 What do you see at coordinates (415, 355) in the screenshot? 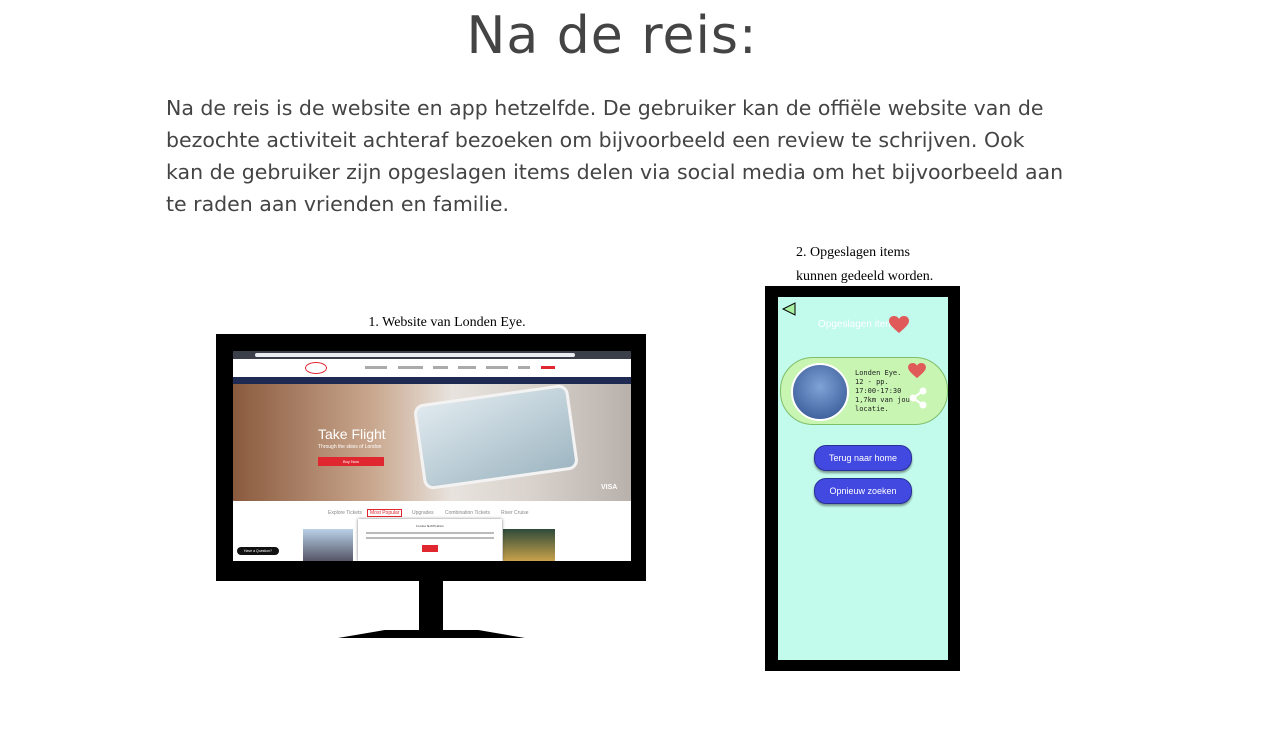
I see `url-bar` at bounding box center [415, 355].